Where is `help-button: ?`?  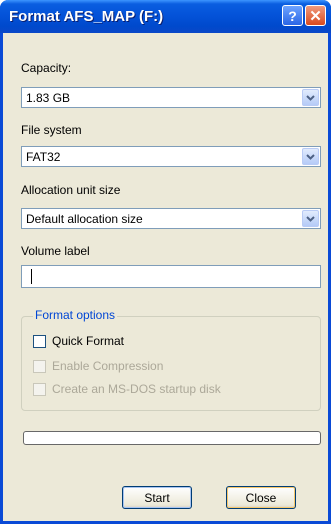
help-button: ? is located at coordinates (292, 15).